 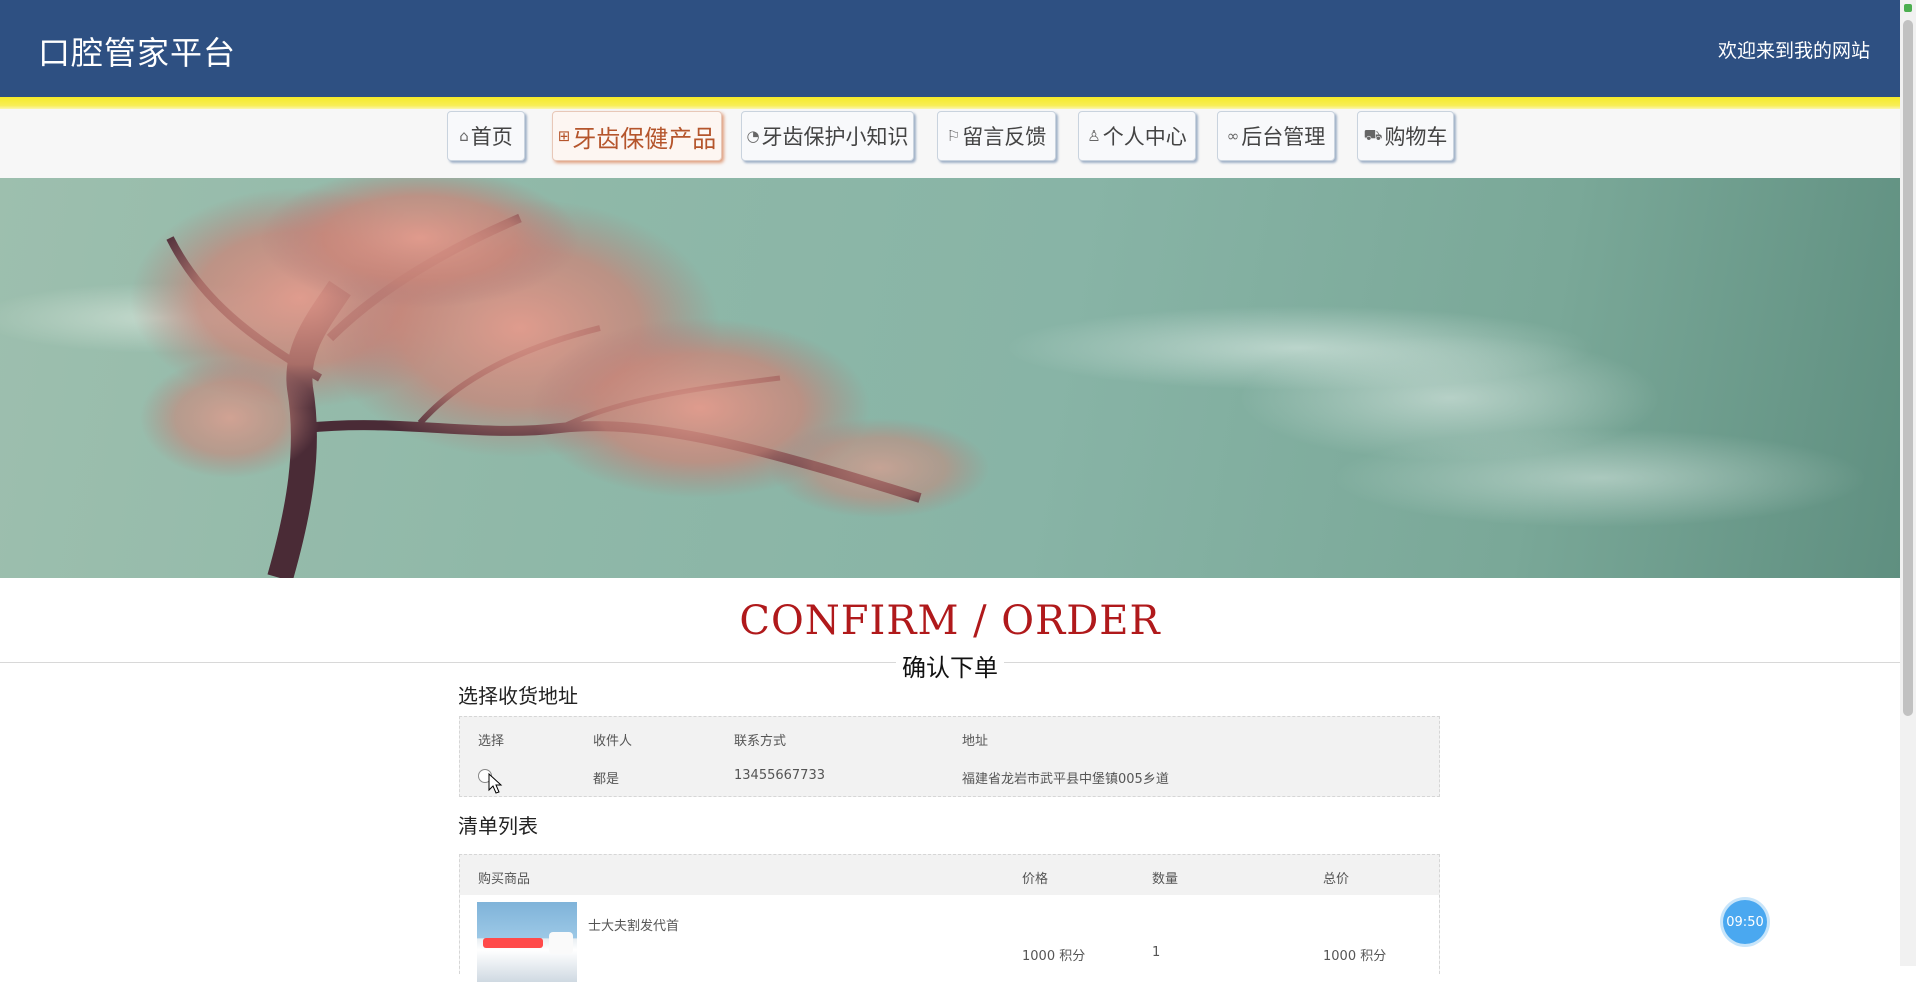 I want to click on recipient-cell: 都是, so click(x=606, y=779).